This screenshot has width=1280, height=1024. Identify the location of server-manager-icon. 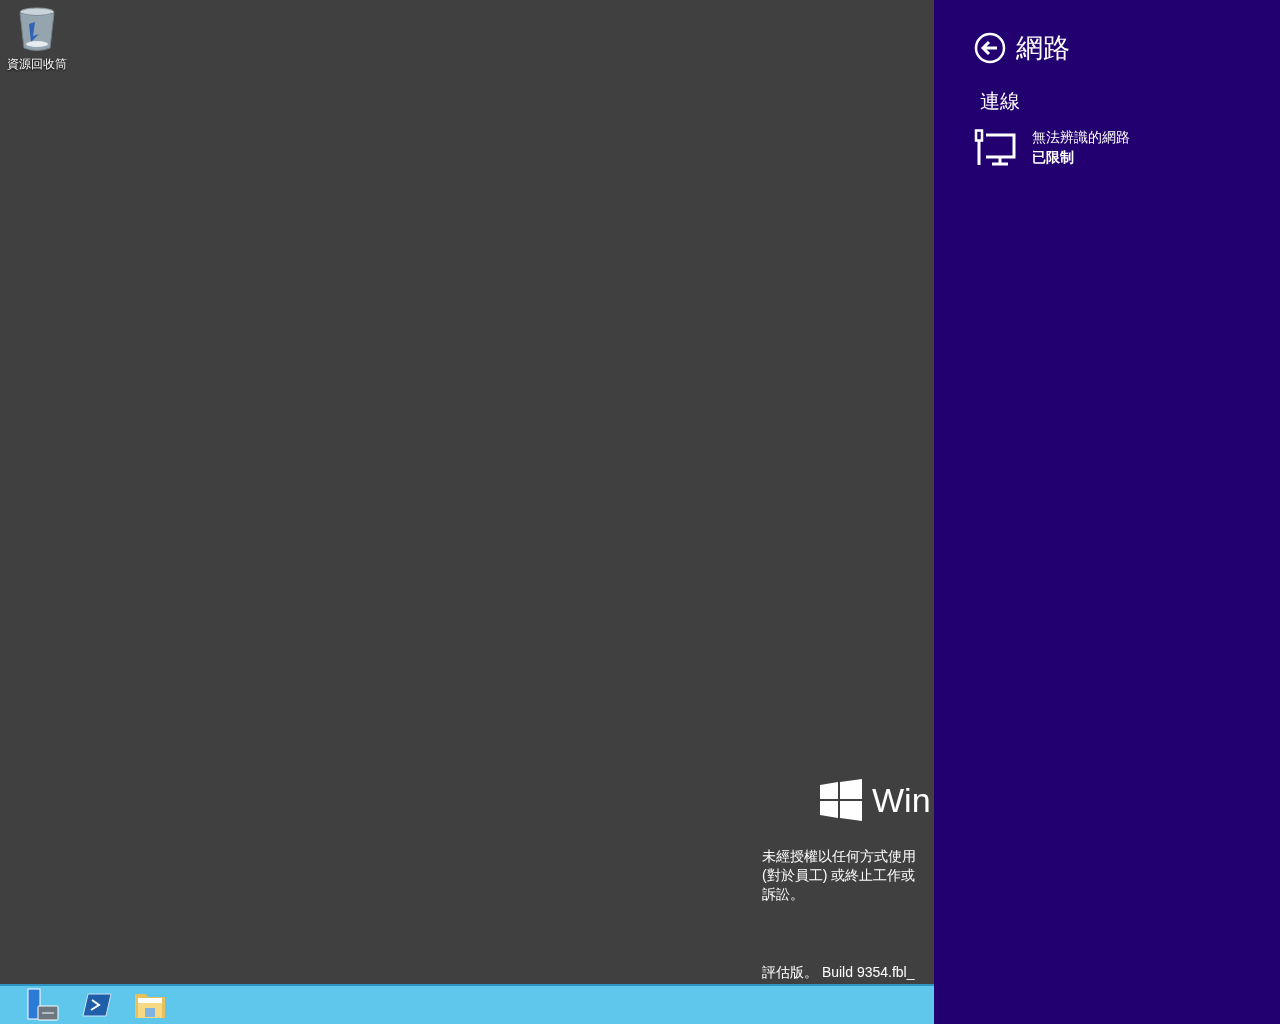
(43, 1005).